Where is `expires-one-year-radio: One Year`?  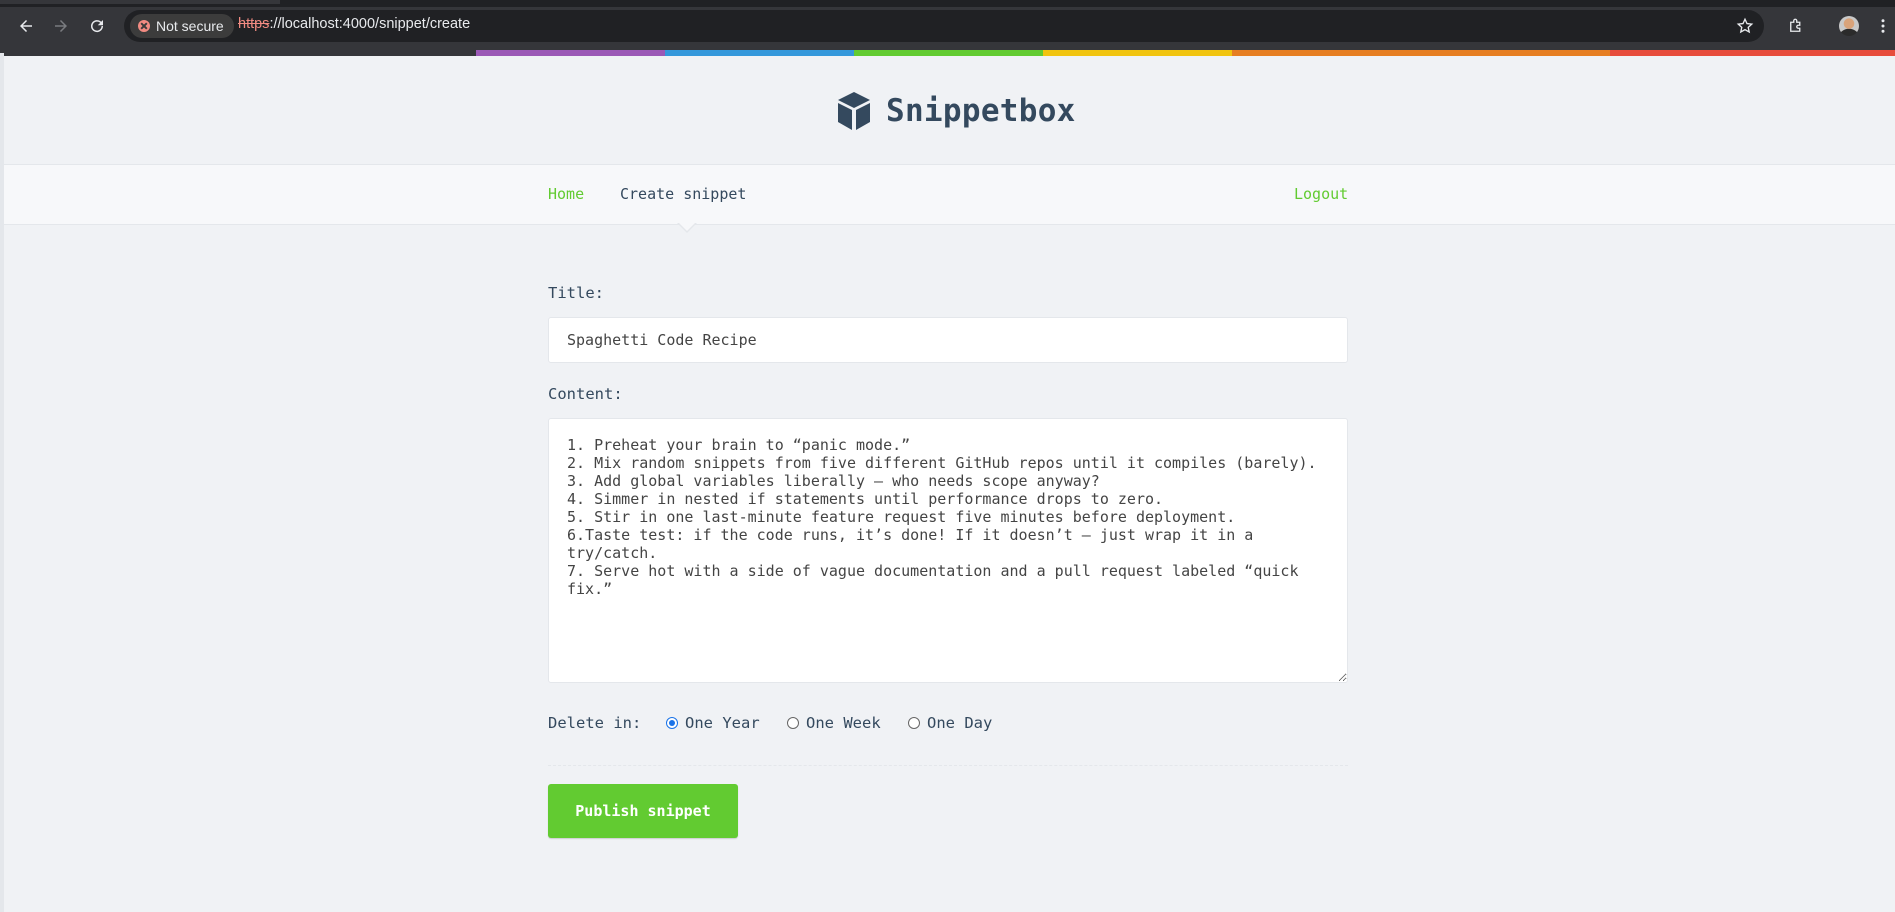
expires-one-year-radio: One Year is located at coordinates (713, 723).